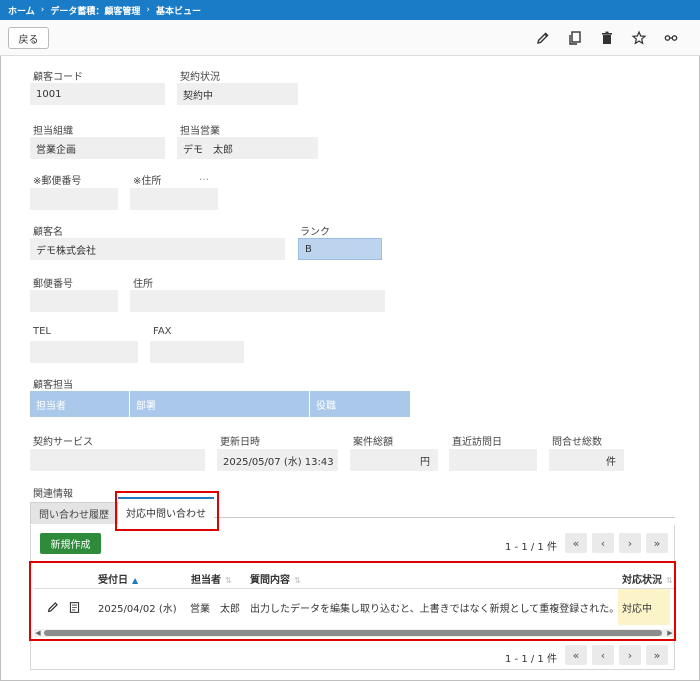 The height and width of the screenshot is (681, 700). Describe the element at coordinates (639, 38) in the screenshot. I see `star-icon` at that location.